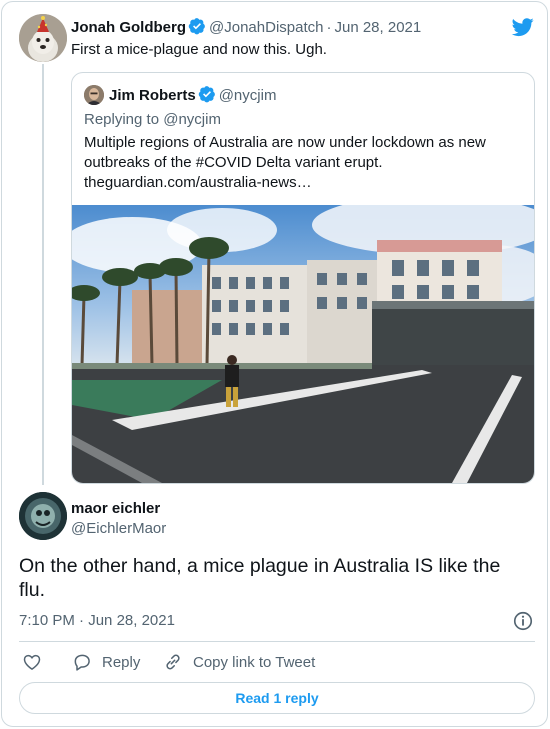  I want to click on copy-link-label: Copy link to Tweet, so click(254, 662).